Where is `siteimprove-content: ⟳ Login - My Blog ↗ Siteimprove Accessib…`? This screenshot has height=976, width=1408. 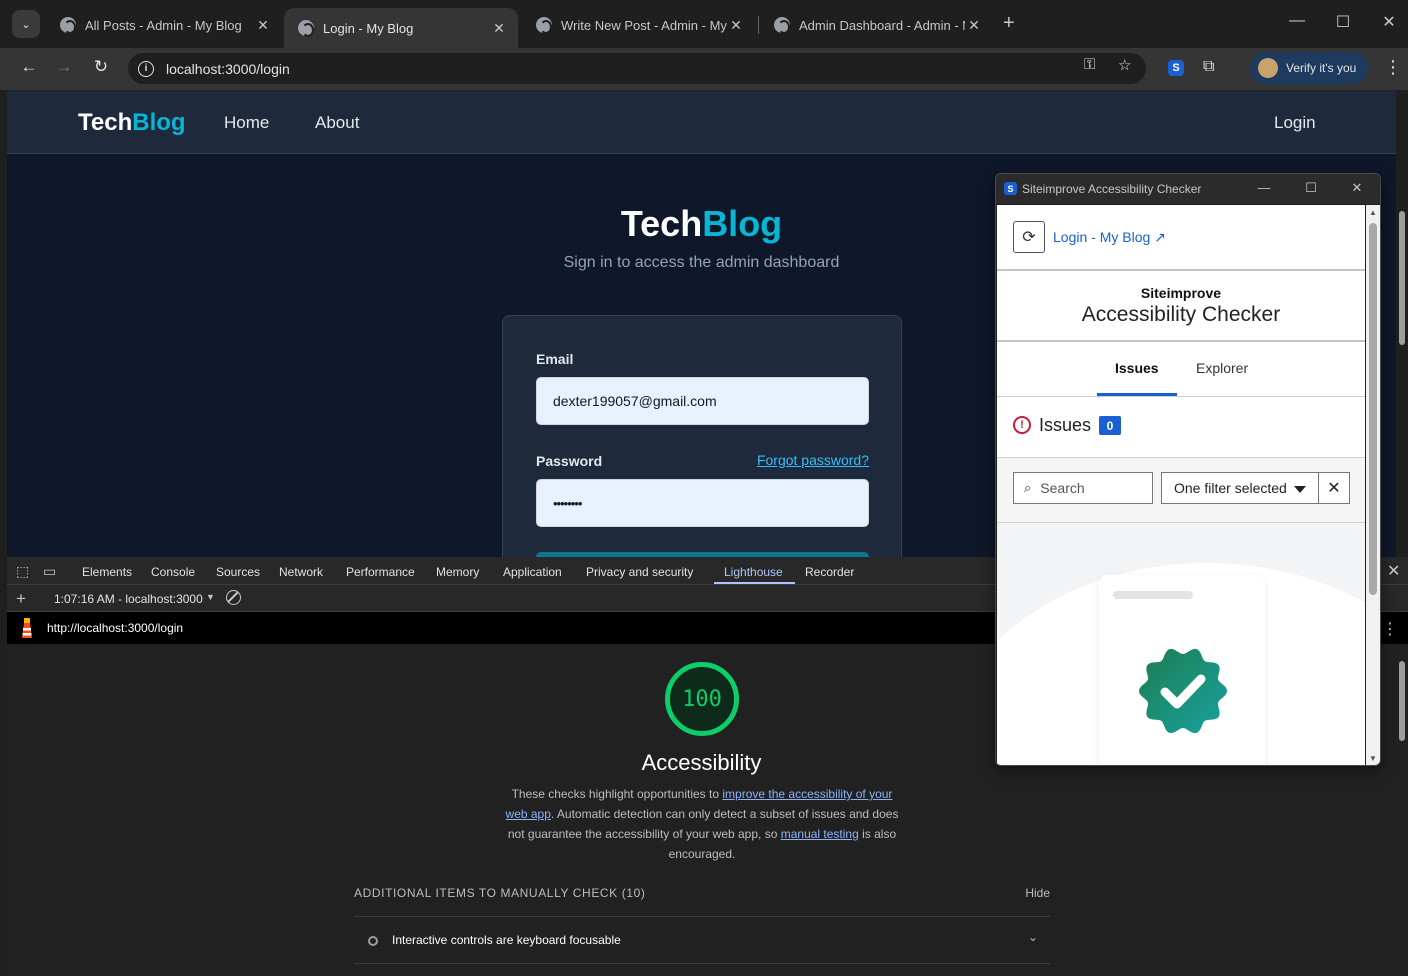 siteimprove-content: ⟳ Login - My Blog ↗ Siteimprove Accessib… is located at coordinates (1181, 485).